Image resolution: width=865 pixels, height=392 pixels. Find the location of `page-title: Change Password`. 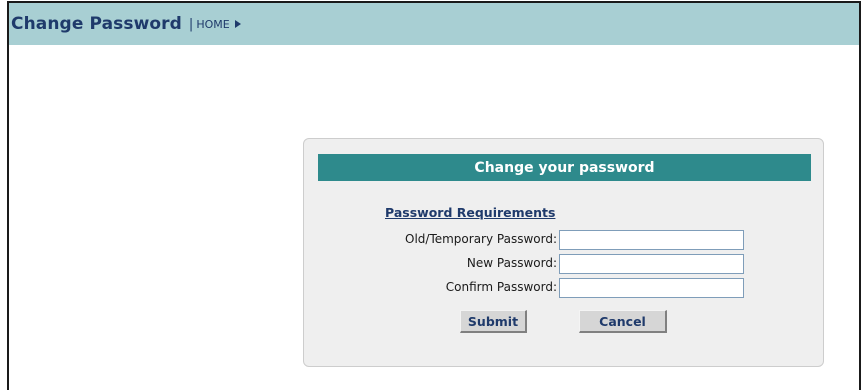

page-title: Change Password is located at coordinates (96, 24).